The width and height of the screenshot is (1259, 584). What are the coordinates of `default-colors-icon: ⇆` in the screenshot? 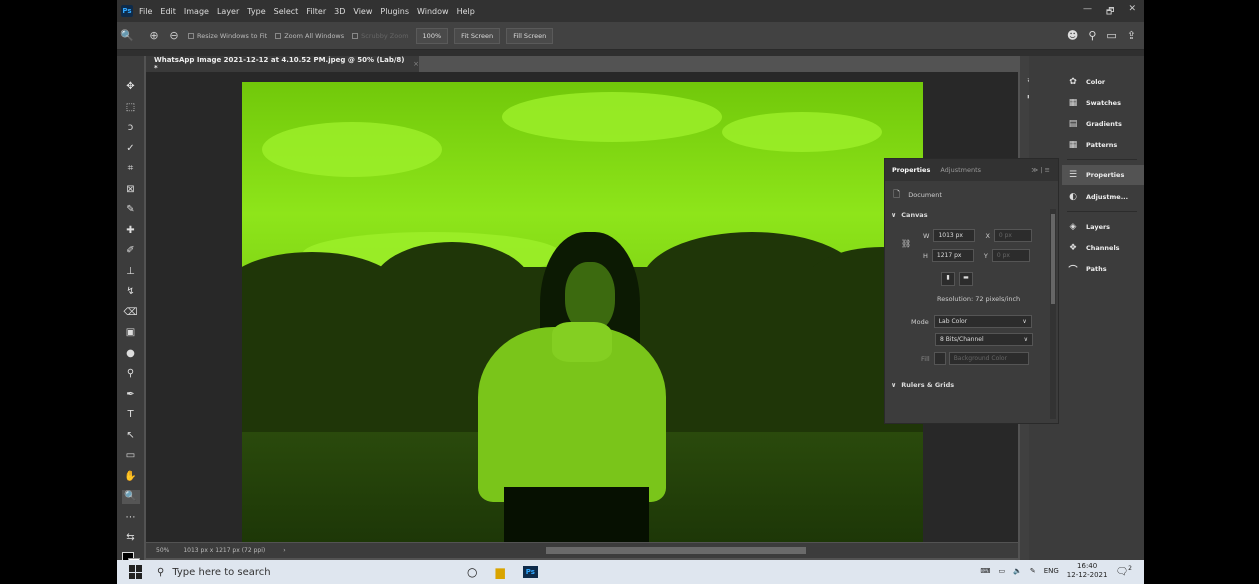 It's located at (131, 538).